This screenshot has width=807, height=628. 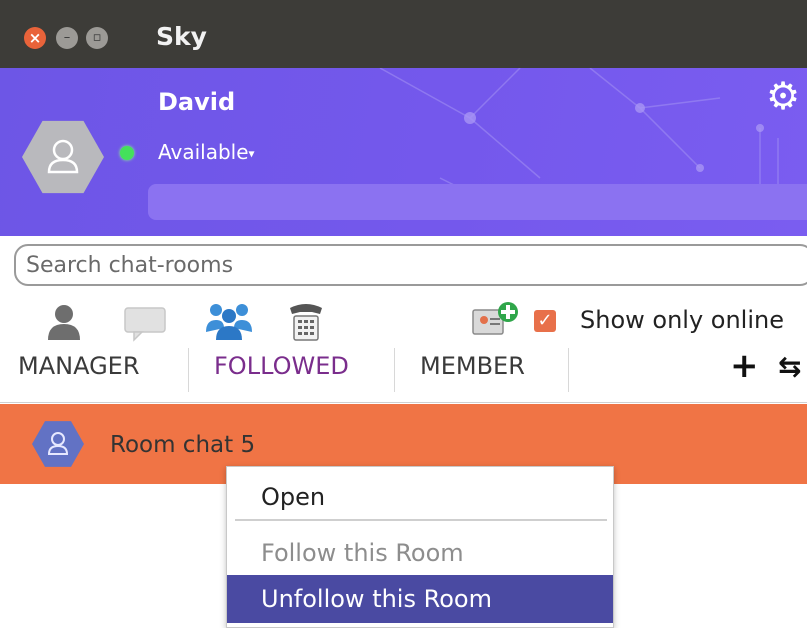 What do you see at coordinates (79, 366) in the screenshot?
I see `tab-manager: MANAGER` at bounding box center [79, 366].